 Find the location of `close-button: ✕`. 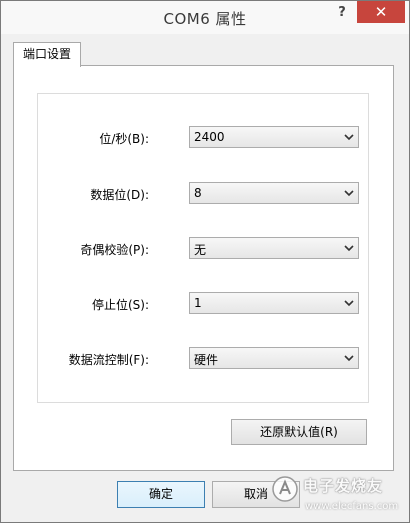

close-button: ✕ is located at coordinates (381, 12).